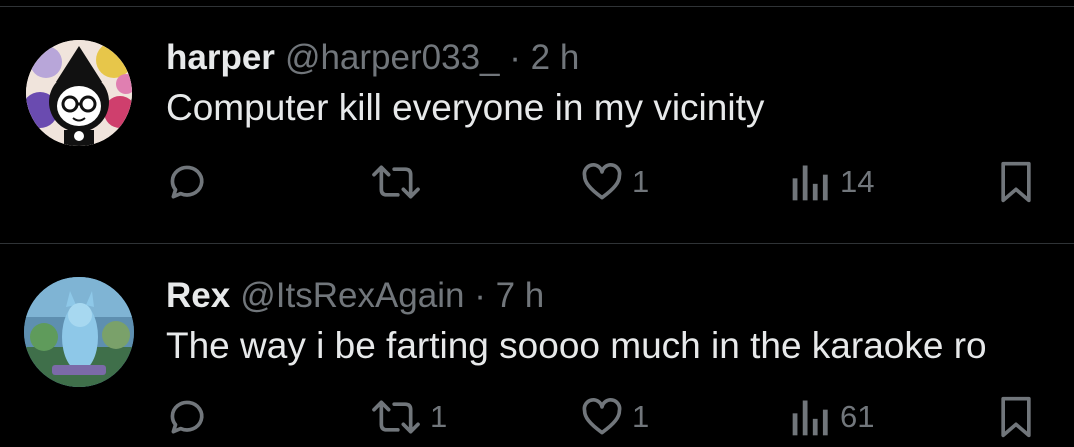 This screenshot has height=447, width=1074. I want to click on repost-count: 1, so click(439, 416).